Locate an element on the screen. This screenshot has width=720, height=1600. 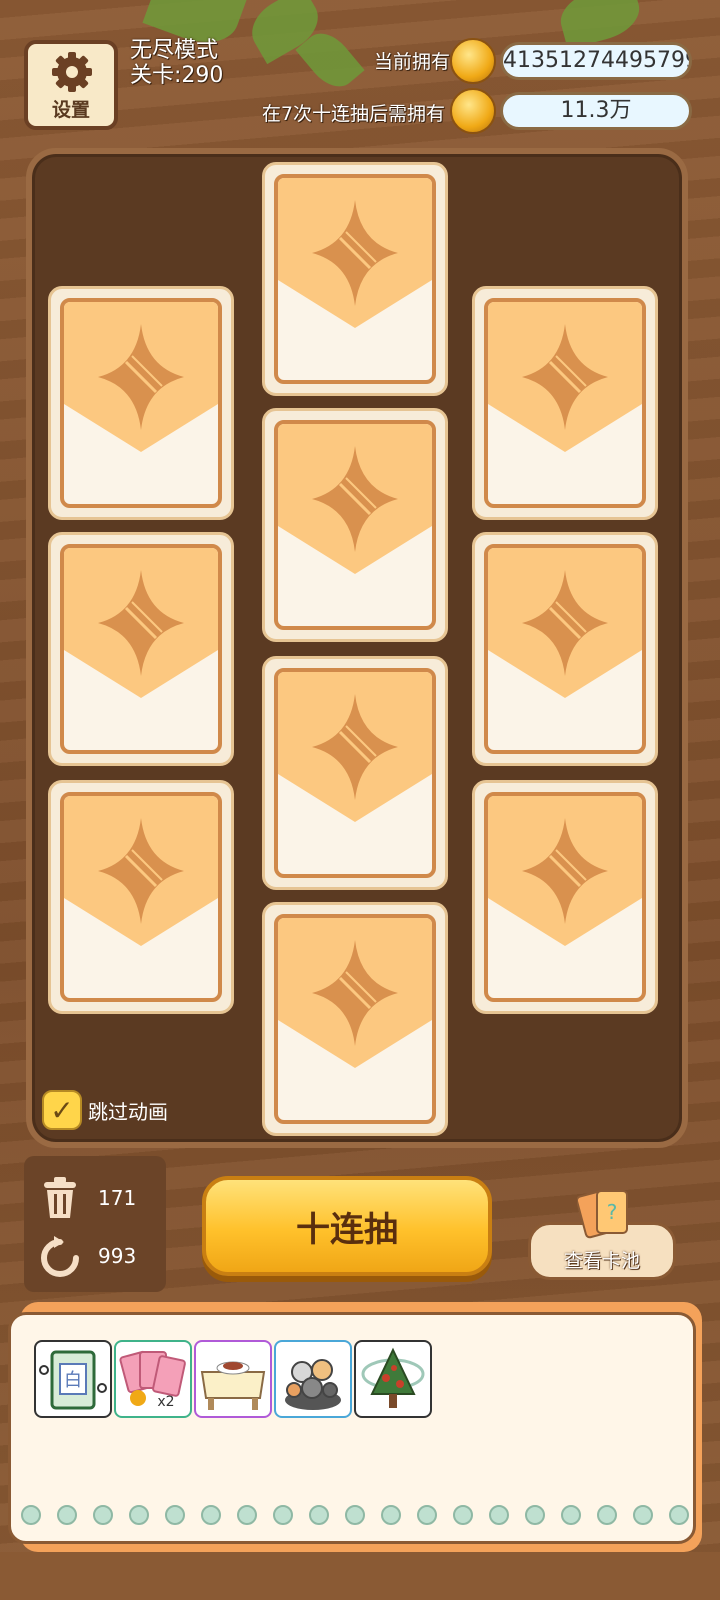
skip-animation-toggle: ✓ 跳过动画 is located at coordinates (105, 1110).